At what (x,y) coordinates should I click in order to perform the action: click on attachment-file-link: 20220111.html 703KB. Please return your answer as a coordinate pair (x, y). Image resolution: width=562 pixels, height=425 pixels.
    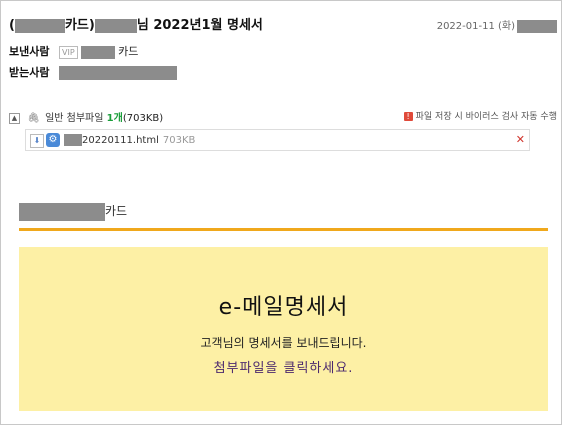
    Looking at the image, I should click on (129, 140).